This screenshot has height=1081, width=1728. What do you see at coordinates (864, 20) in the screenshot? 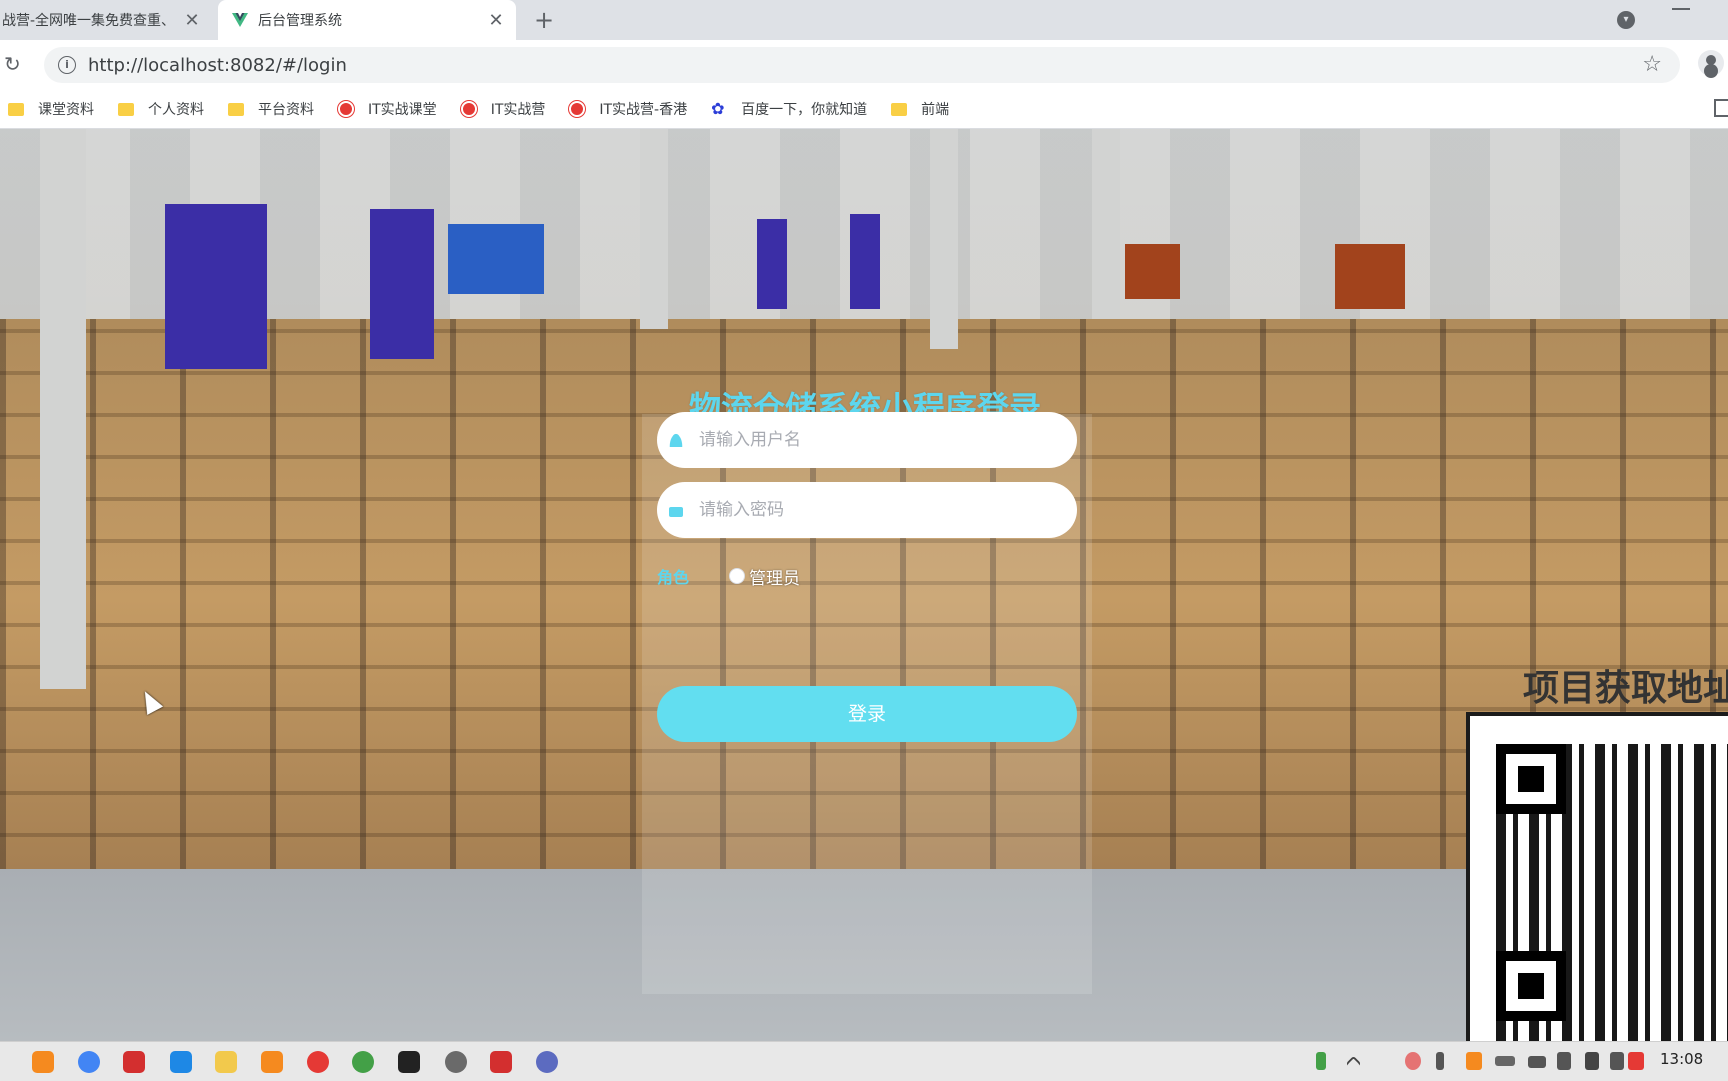
I see `browser-tab-bar: 战营-全网唯一集免费查重、 ✕ 后台管理系统 ✕ + ▾` at bounding box center [864, 20].